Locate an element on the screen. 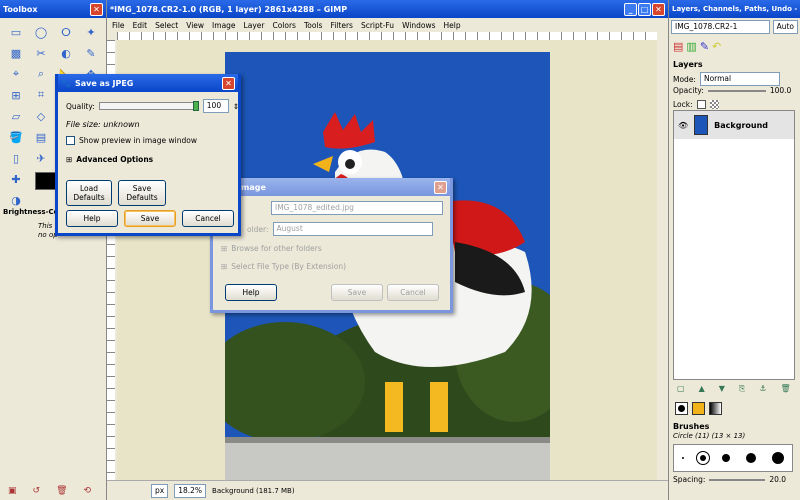 The height and width of the screenshot is (500, 800). tab-brushes-icon is located at coordinates (681, 408).